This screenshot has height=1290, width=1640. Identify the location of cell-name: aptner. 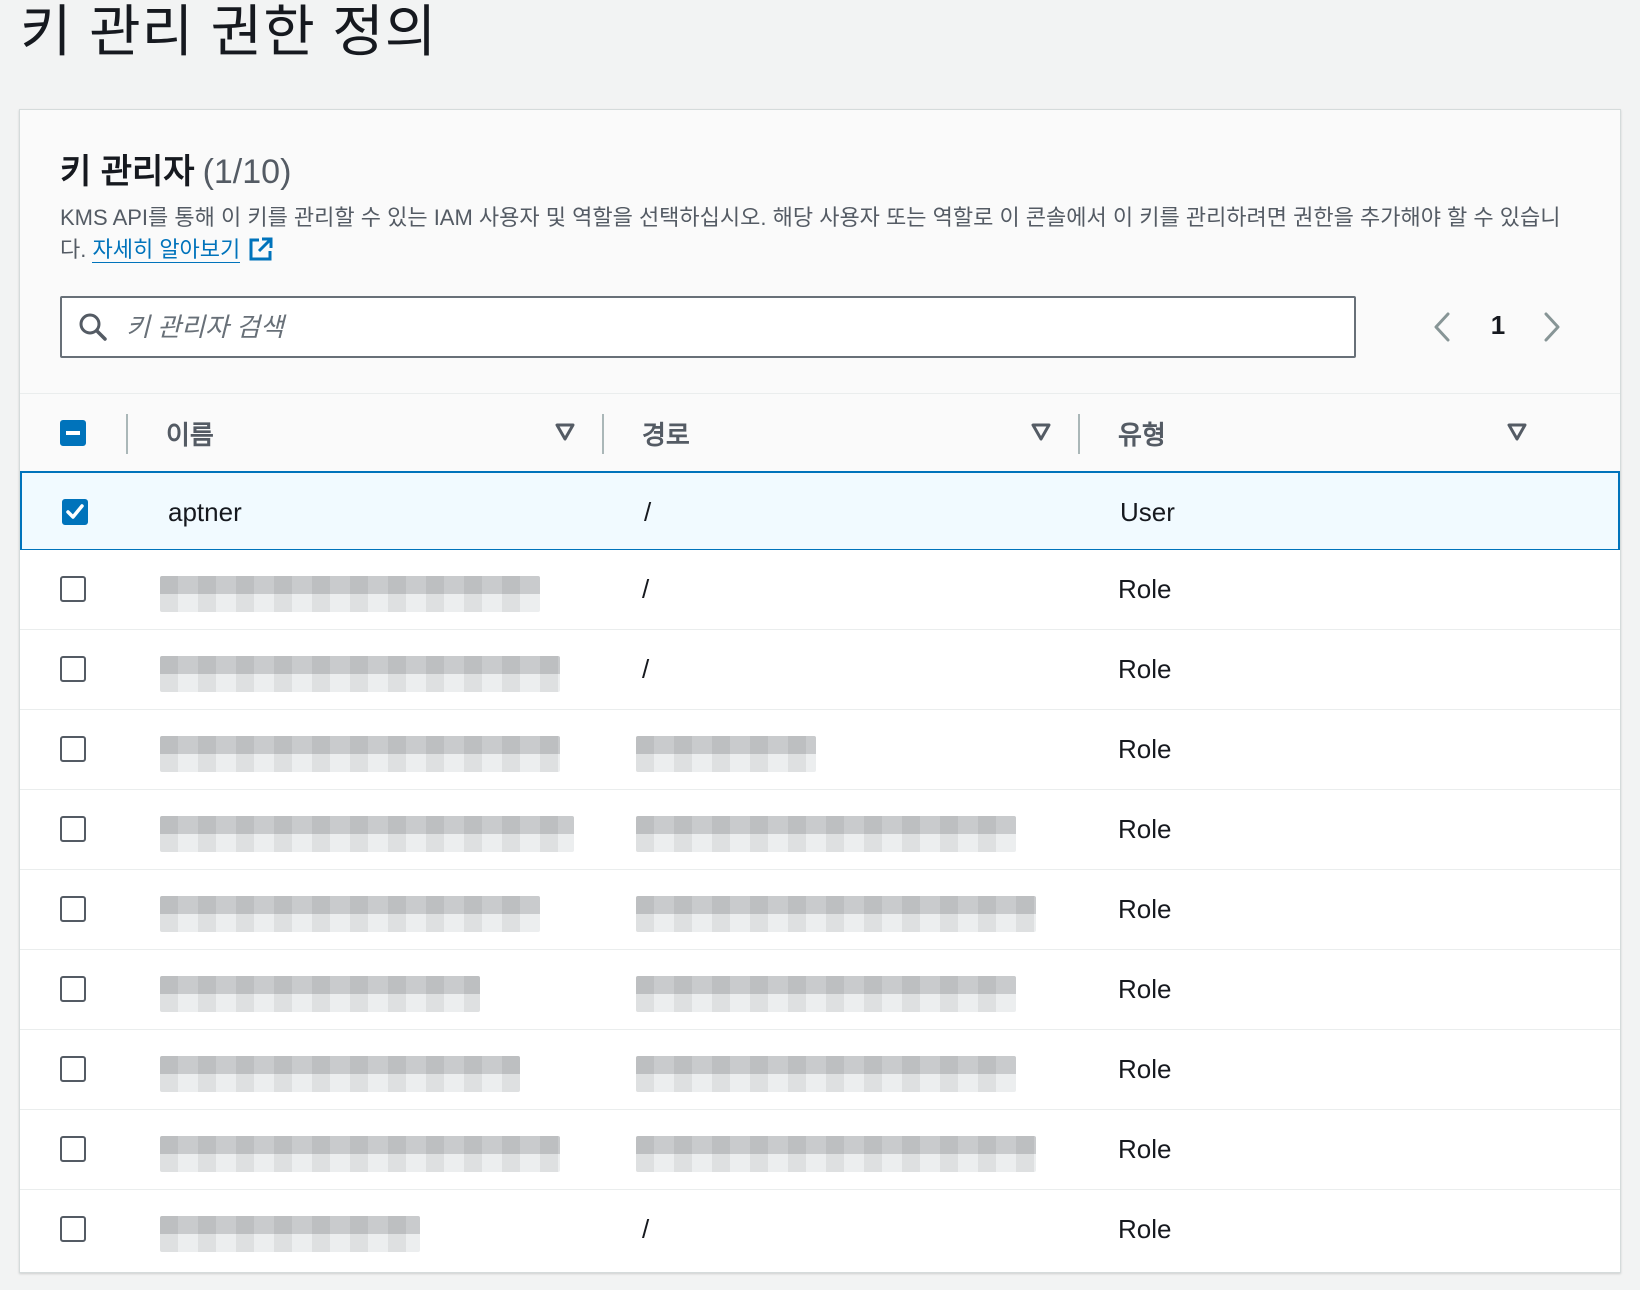
(205, 511).